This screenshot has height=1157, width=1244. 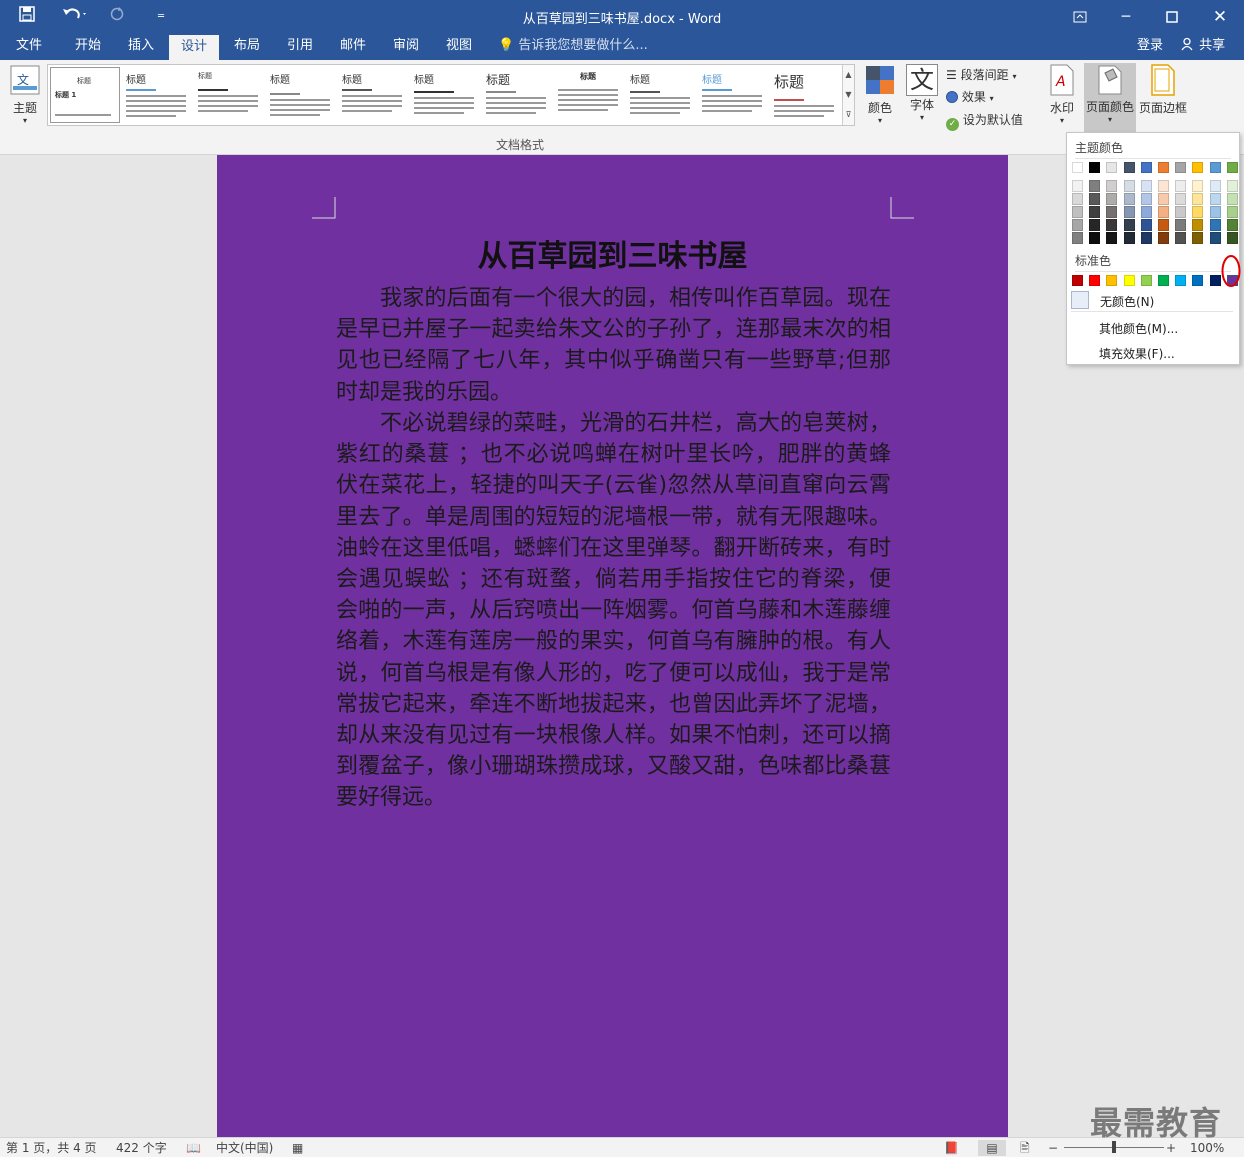 What do you see at coordinates (992, 1148) in the screenshot?
I see `print-layout-icon: ▤` at bounding box center [992, 1148].